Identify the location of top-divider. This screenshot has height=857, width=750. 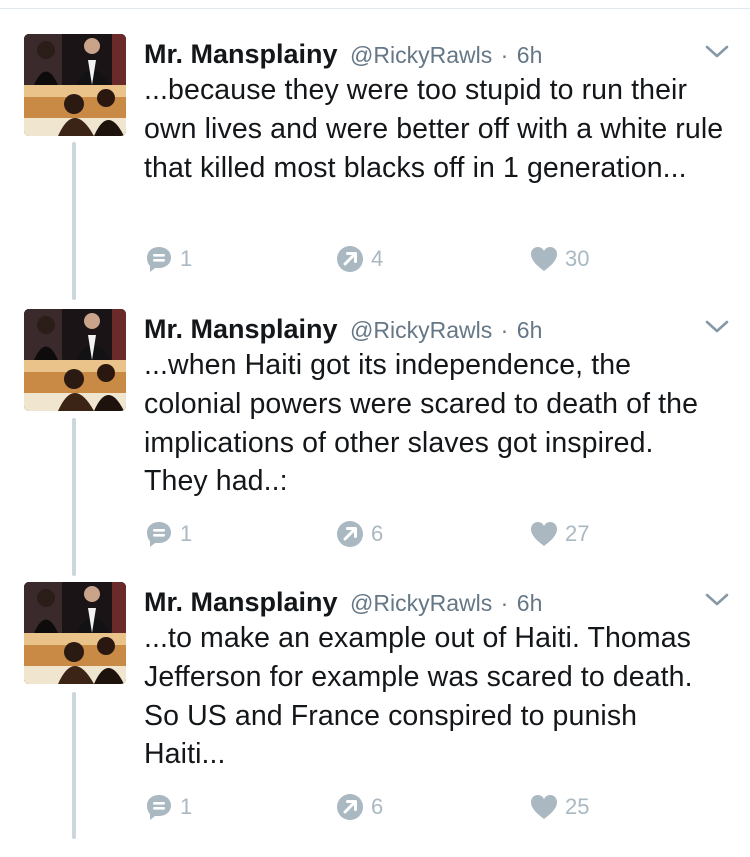
(375, 8).